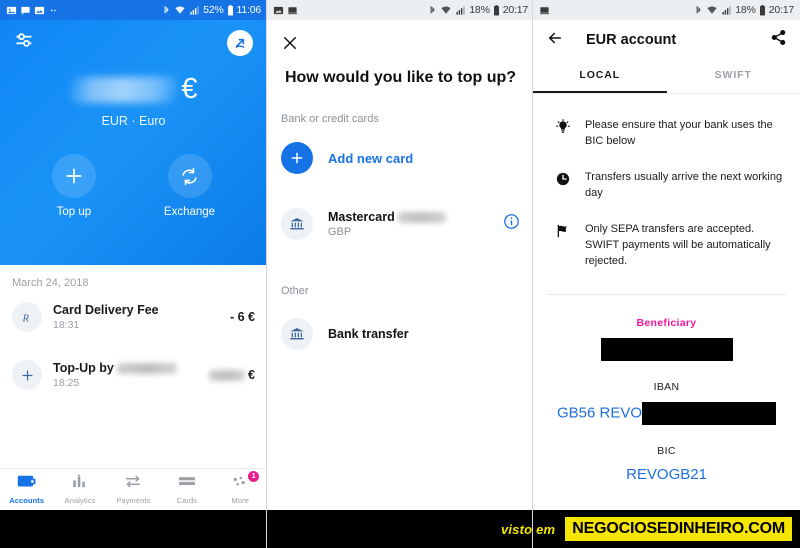 The width and height of the screenshot is (800, 548). What do you see at coordinates (371, 158) in the screenshot?
I see `add-new-card-label: Add new card` at bounding box center [371, 158].